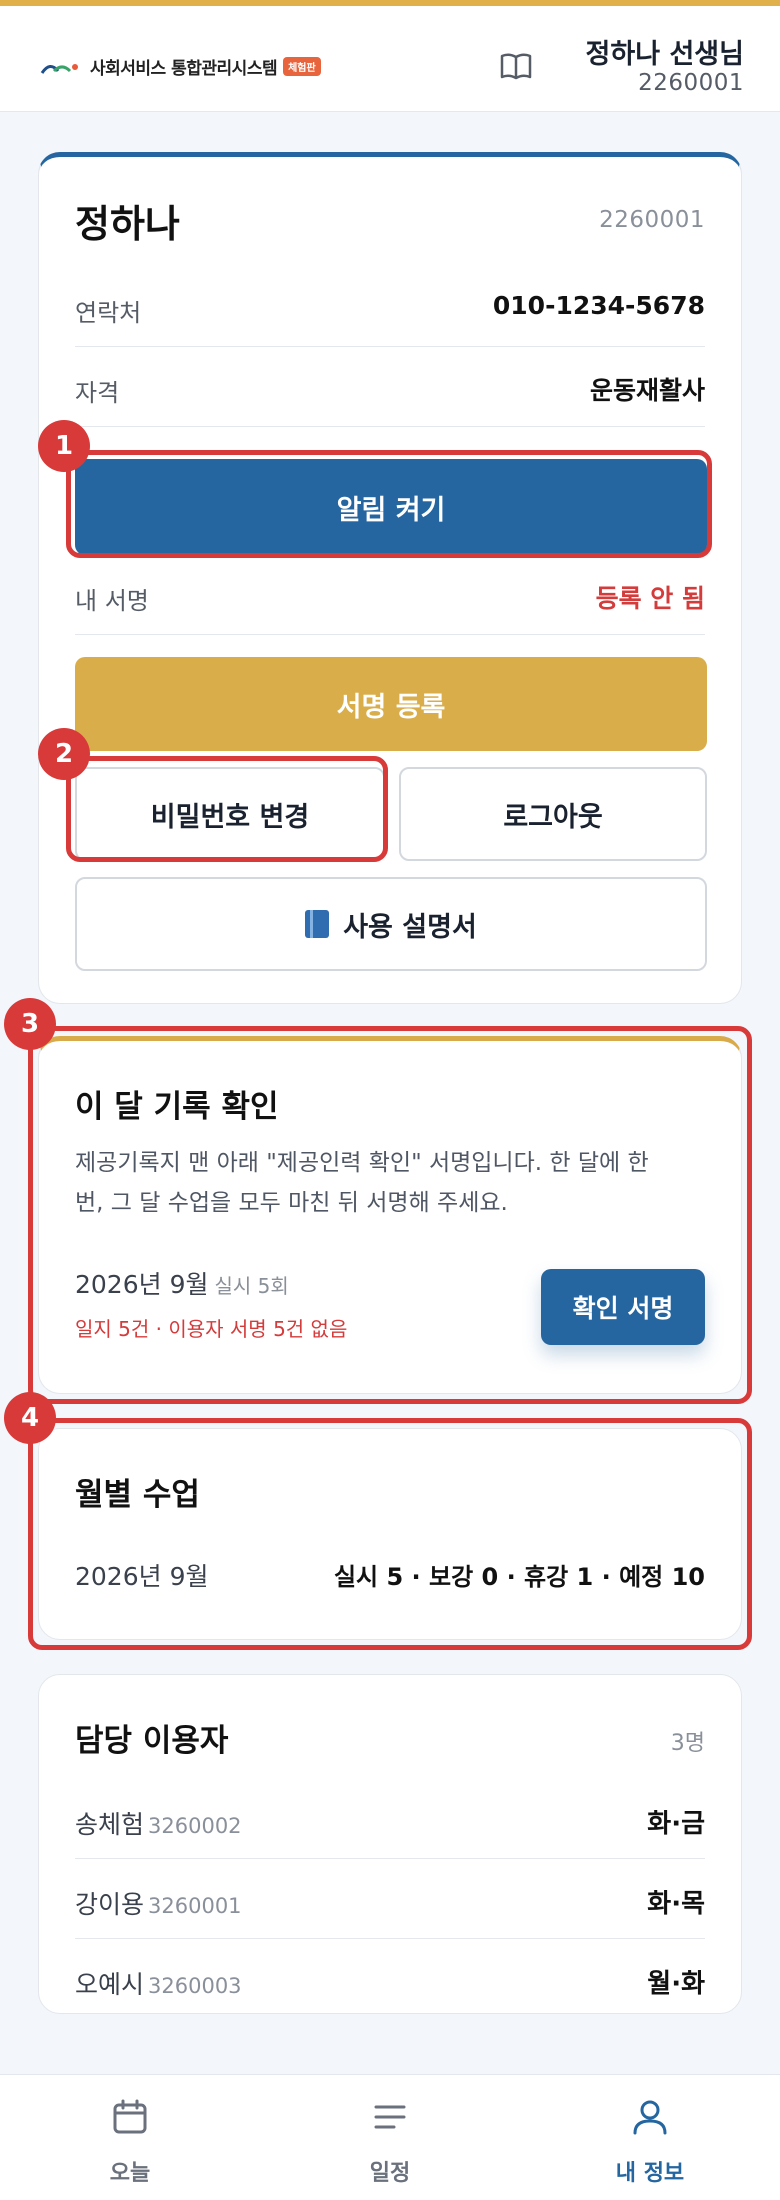 This screenshot has width=780, height=2200. What do you see at coordinates (410, 927) in the screenshot?
I see `user-manual-label: 사용 설명서` at bounding box center [410, 927].